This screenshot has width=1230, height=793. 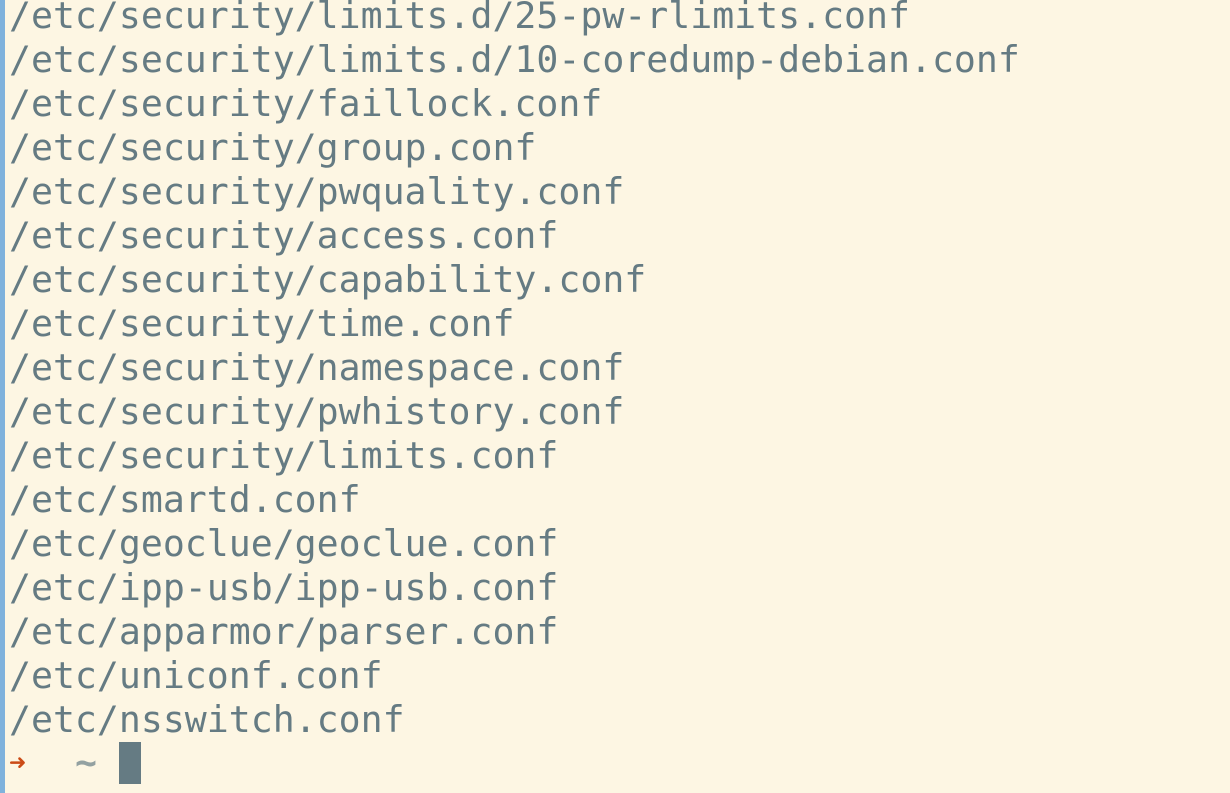 I want to click on output-line: /etc/nsswitch.conf, so click(x=207, y=719).